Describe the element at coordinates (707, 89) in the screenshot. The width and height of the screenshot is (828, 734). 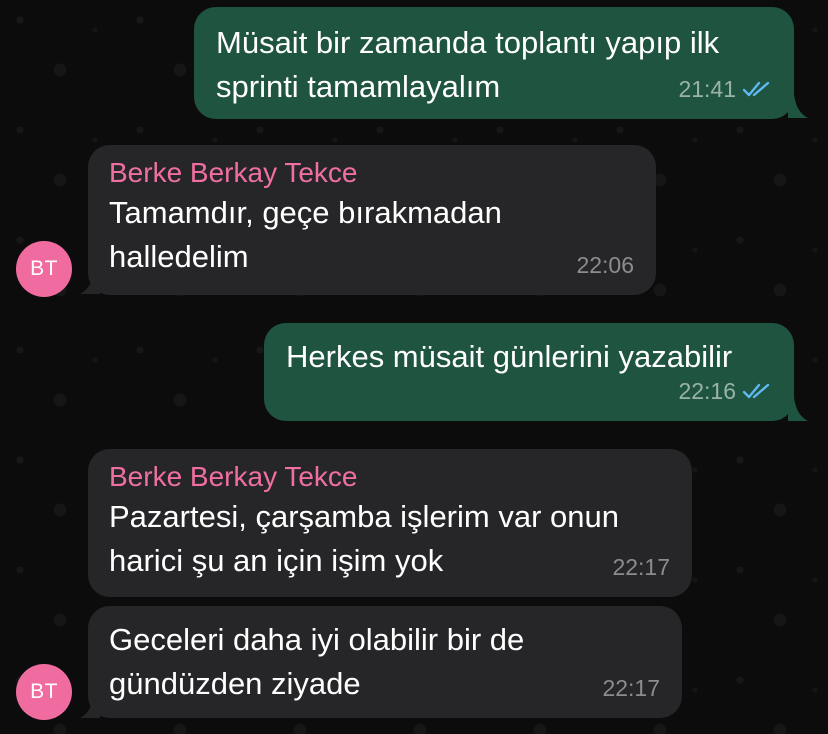
I see `message-time: 21:41` at that location.